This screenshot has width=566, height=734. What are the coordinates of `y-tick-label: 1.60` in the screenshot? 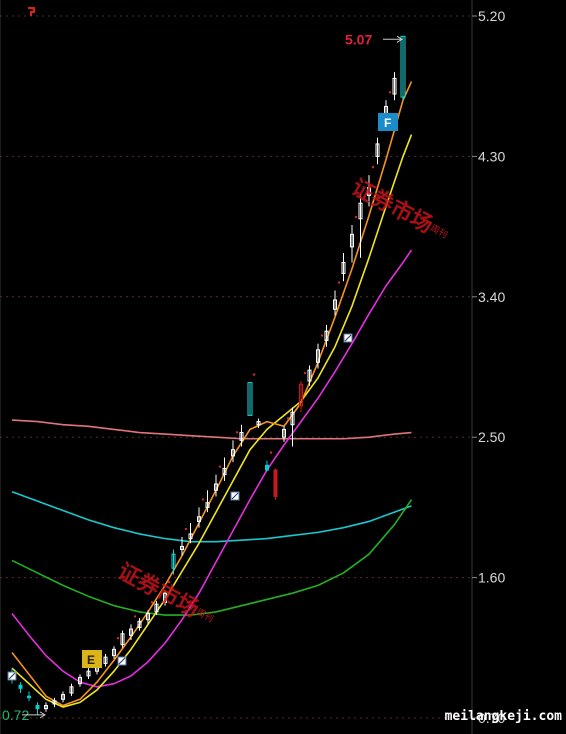 It's located at (491, 578).